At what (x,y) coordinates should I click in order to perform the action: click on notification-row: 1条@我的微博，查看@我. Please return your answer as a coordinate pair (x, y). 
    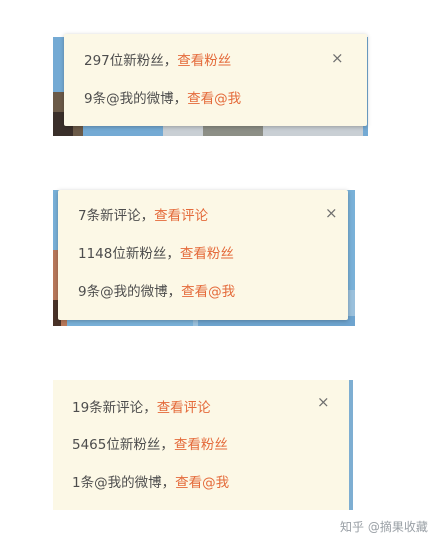
    Looking at the image, I should click on (201, 483).